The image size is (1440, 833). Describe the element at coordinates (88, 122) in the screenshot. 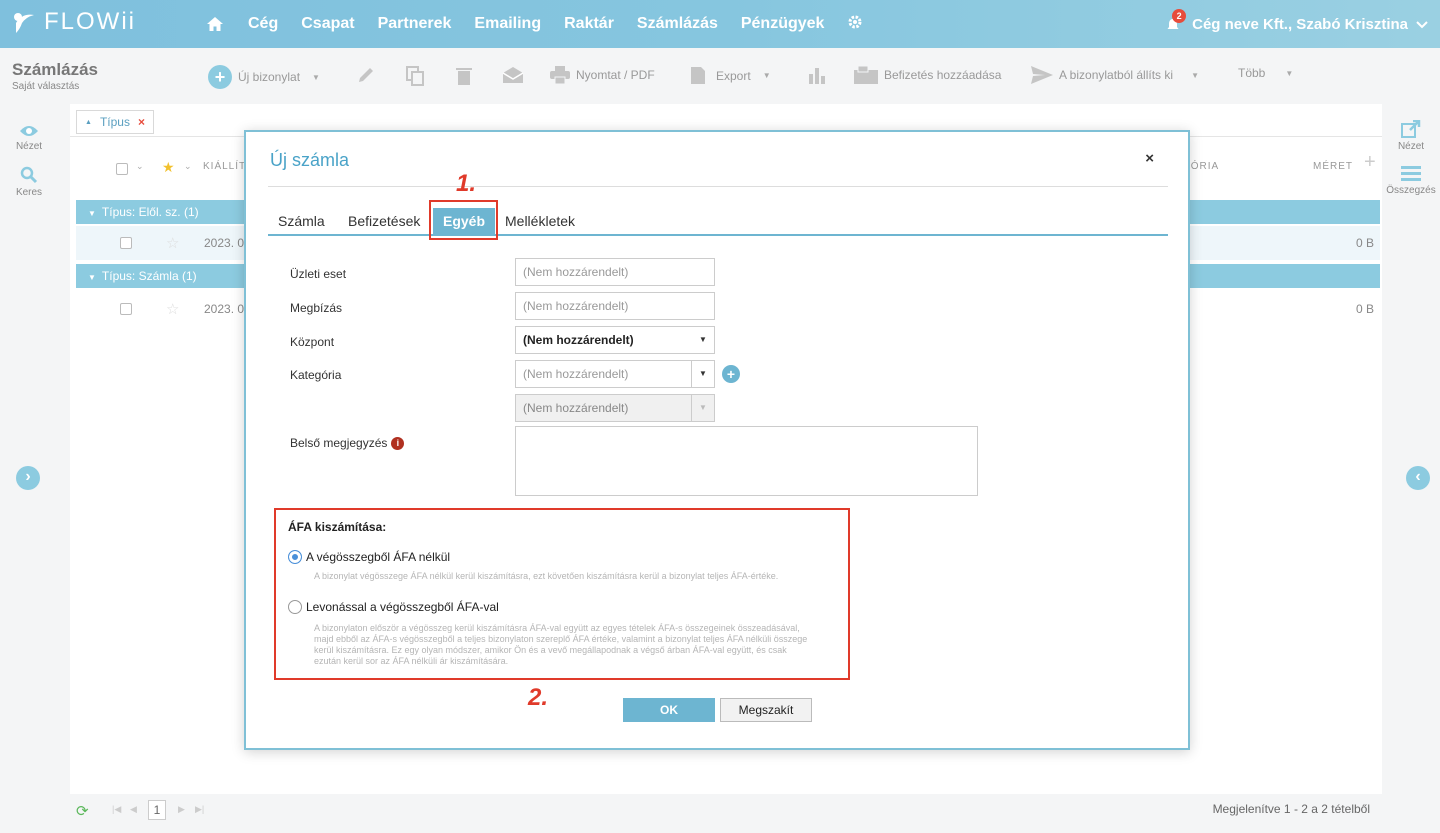

I see `sort-up-icon: ▲` at that location.